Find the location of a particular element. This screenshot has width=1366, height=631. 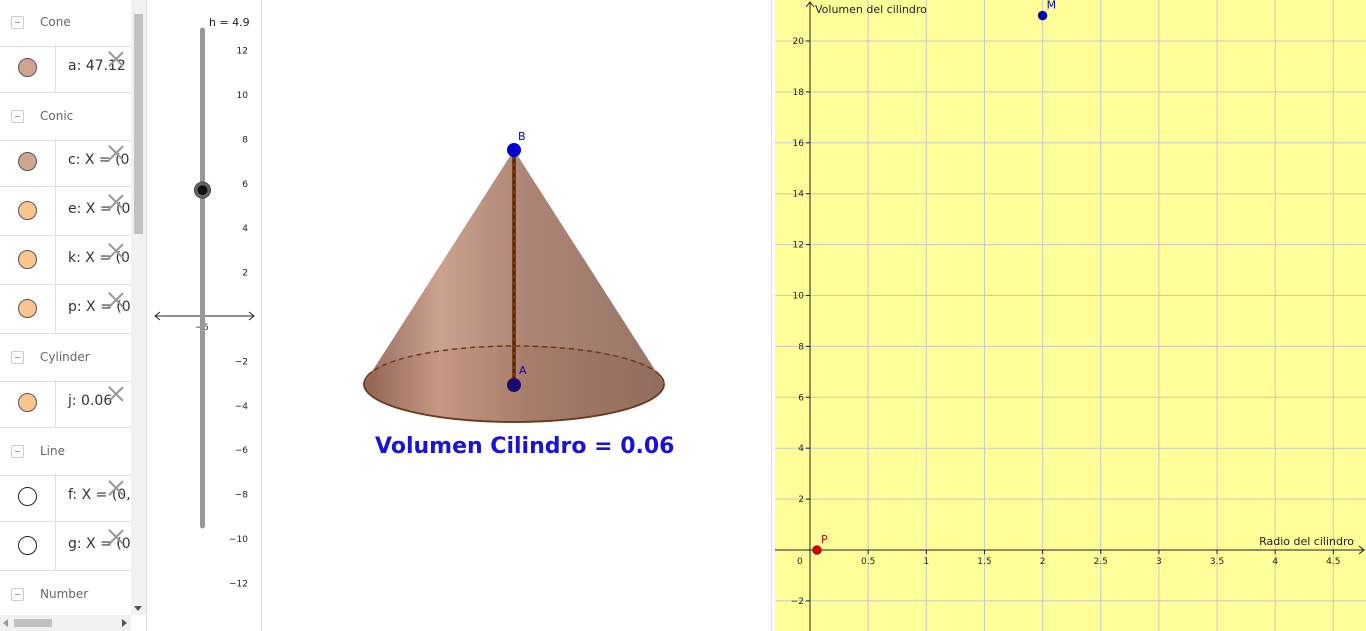

algebra-group-line: Line is located at coordinates (65, 452).